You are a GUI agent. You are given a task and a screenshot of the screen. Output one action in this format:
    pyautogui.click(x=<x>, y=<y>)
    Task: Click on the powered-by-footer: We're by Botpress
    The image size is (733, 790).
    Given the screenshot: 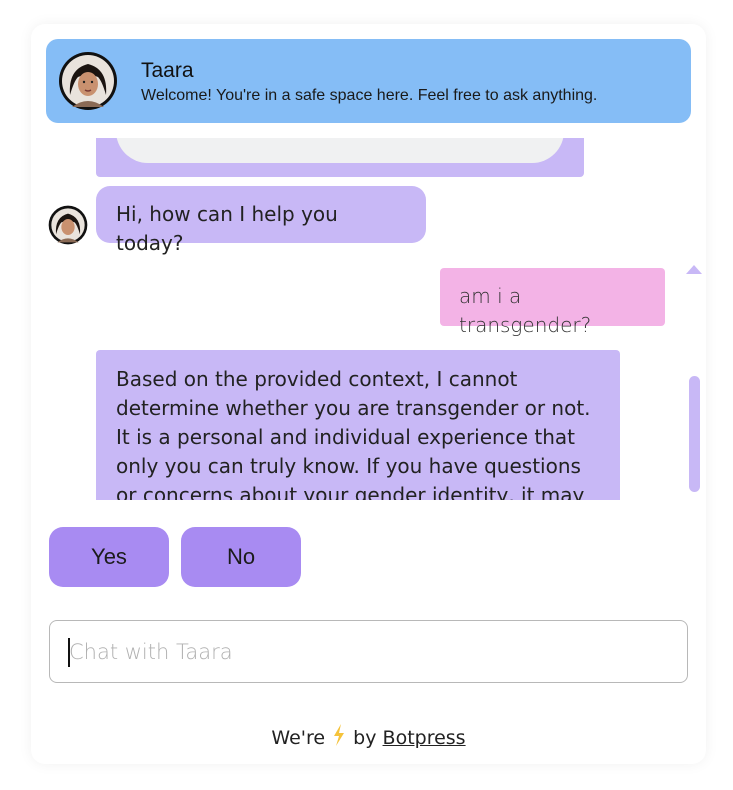 What is the action you would take?
    pyautogui.click(x=368, y=736)
    